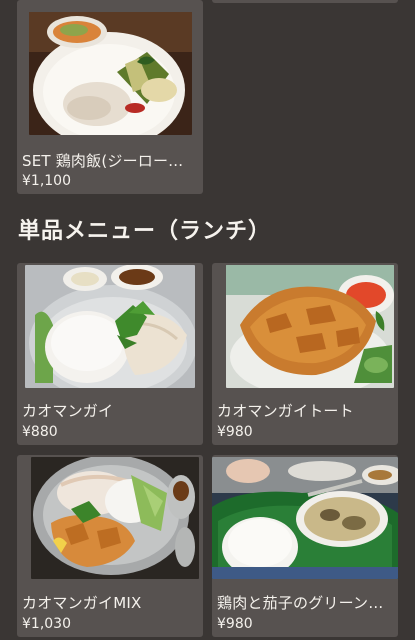 The image size is (415, 640). What do you see at coordinates (40, 432) in the screenshot?
I see `menu-item-price: ¥880` at bounding box center [40, 432].